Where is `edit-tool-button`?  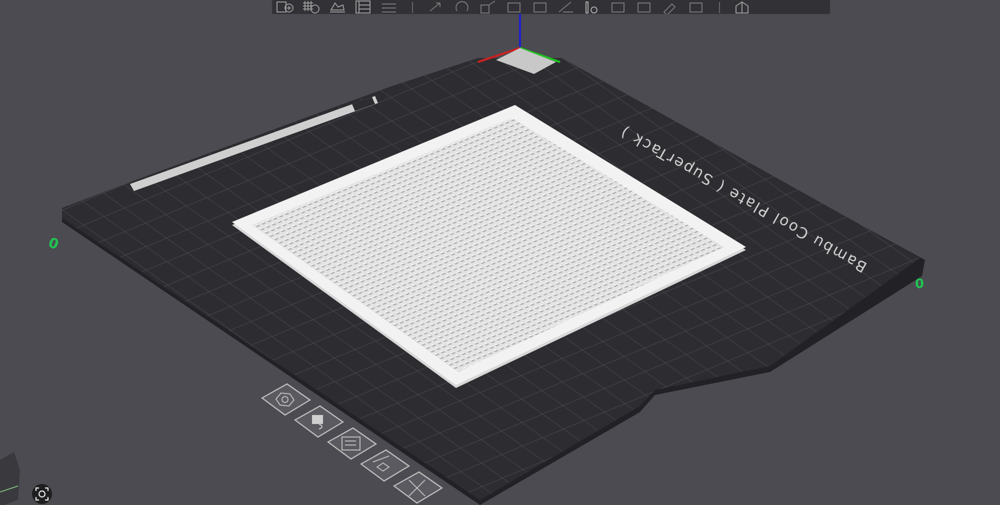
edit-tool-button is located at coordinates (385, 465).